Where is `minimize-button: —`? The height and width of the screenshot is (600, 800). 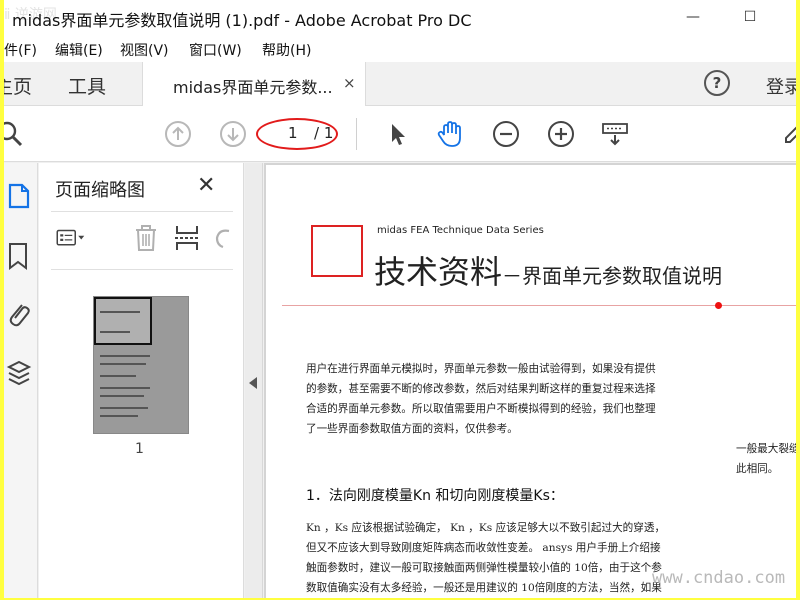
minimize-button: — is located at coordinates (693, 17).